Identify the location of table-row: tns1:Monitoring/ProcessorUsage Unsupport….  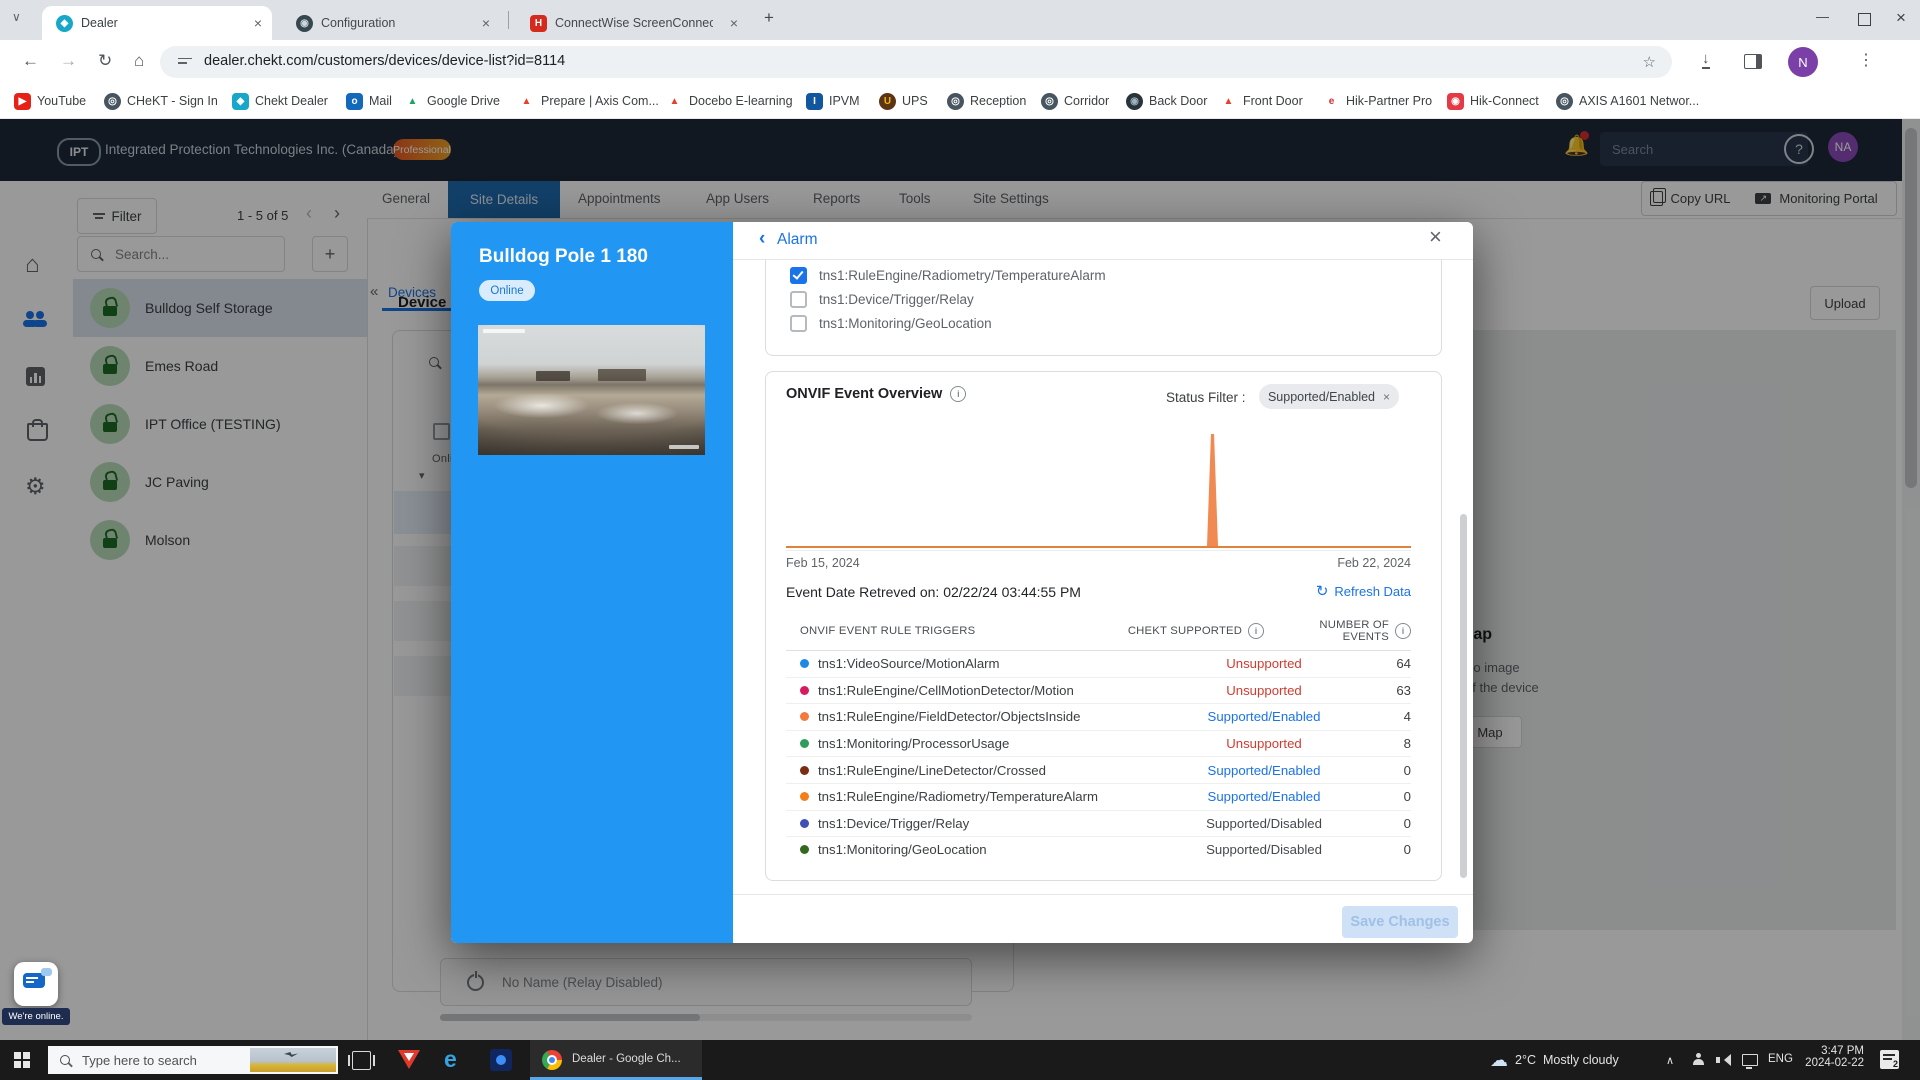
(1098, 744).